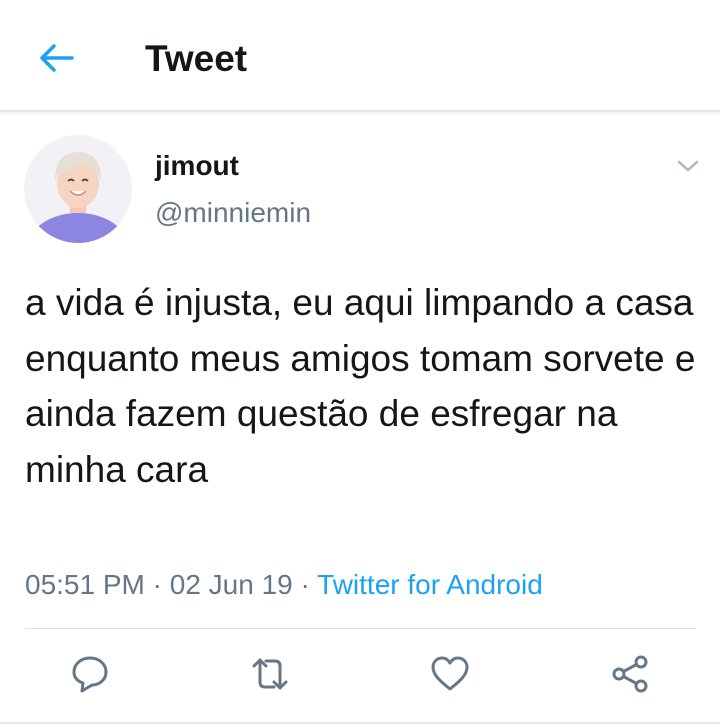 The height and width of the screenshot is (727, 720). I want to click on display-name: jimout, so click(197, 166).